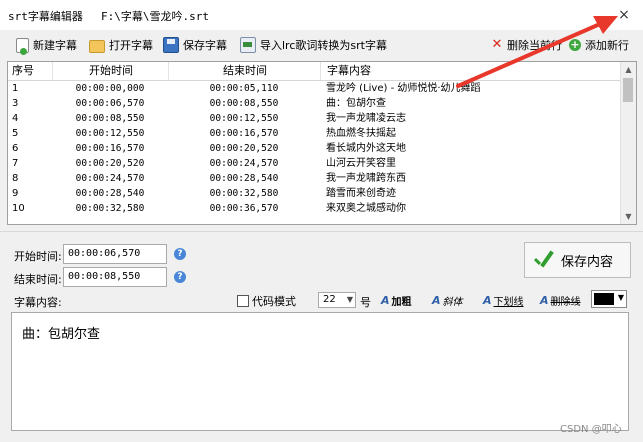 Image resolution: width=643 pixels, height=442 pixels. Describe the element at coordinates (22, 46) in the screenshot. I see `new-file-icon` at that location.